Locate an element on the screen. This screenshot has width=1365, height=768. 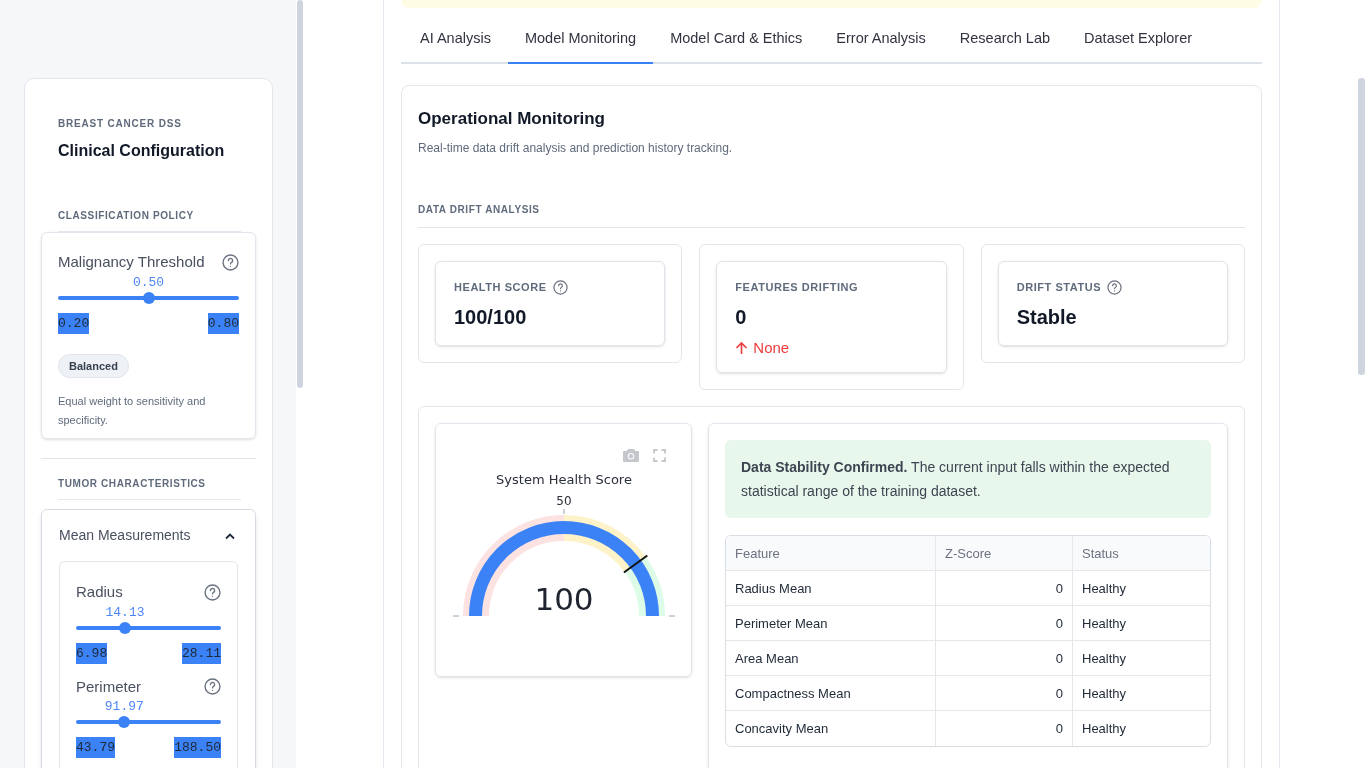
metric-value: Stable is located at coordinates (1047, 317).